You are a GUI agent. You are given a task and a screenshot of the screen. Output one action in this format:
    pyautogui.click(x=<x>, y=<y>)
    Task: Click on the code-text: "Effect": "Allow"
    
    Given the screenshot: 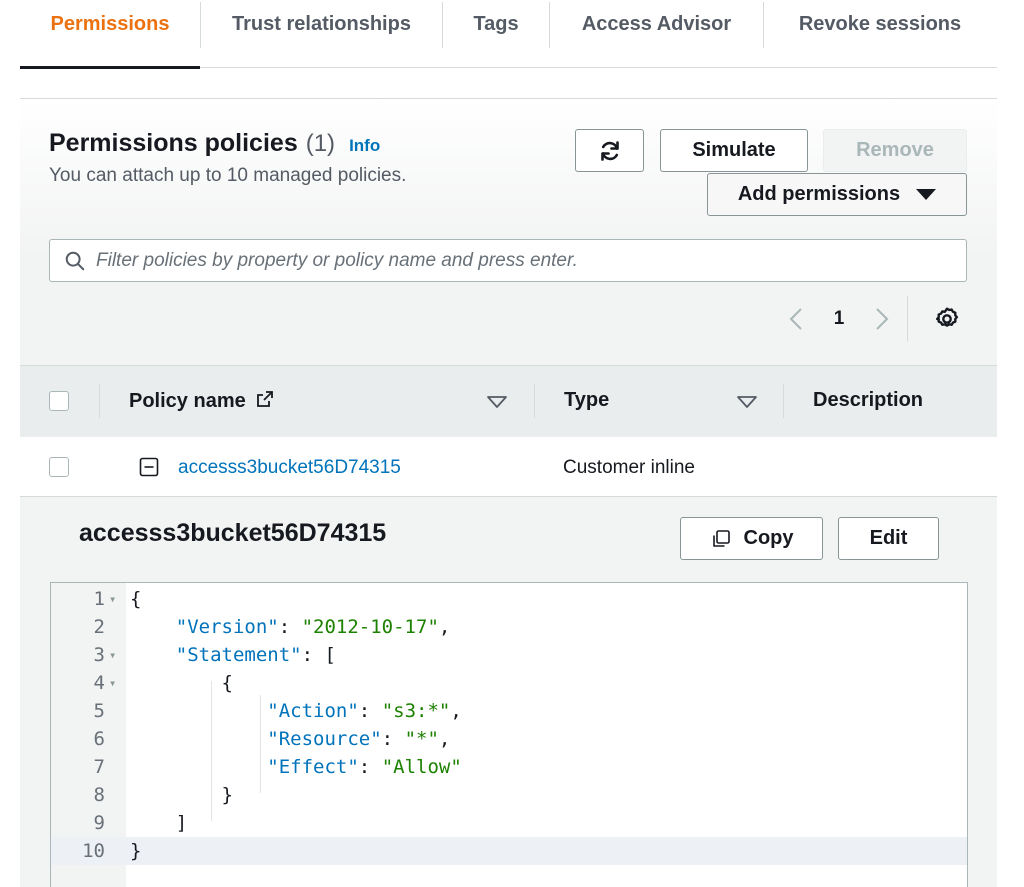 What is the action you would take?
    pyautogui.click(x=364, y=767)
    